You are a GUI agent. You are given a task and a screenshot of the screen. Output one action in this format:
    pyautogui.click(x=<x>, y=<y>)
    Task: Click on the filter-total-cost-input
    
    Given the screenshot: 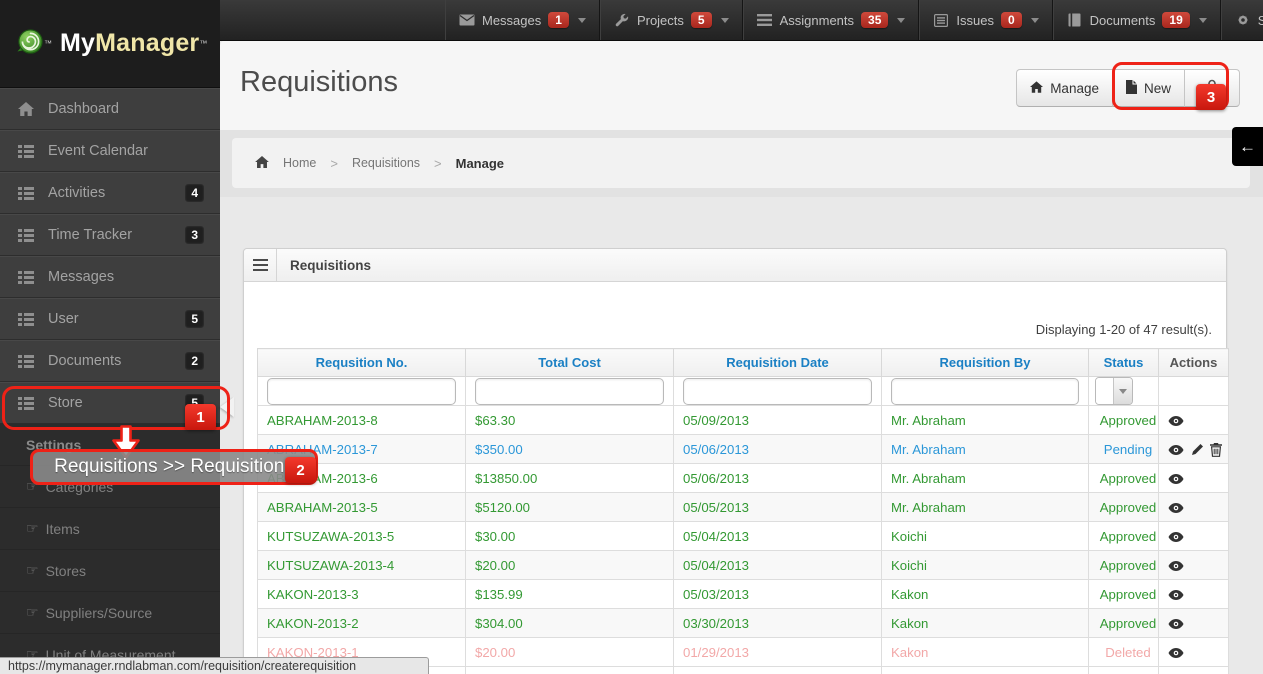 What is the action you would take?
    pyautogui.click(x=569, y=391)
    